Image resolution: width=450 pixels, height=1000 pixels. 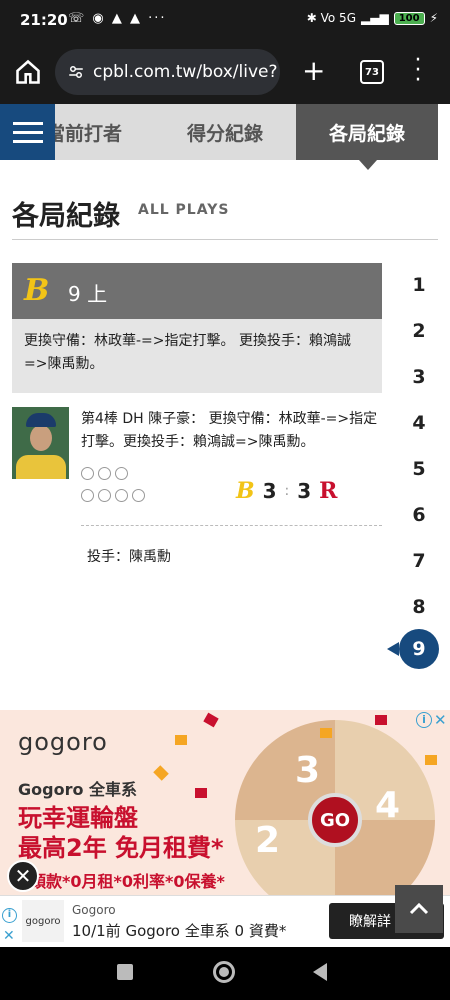 I want to click on ad-headline: Gogoro 全車系, so click(x=78, y=789).